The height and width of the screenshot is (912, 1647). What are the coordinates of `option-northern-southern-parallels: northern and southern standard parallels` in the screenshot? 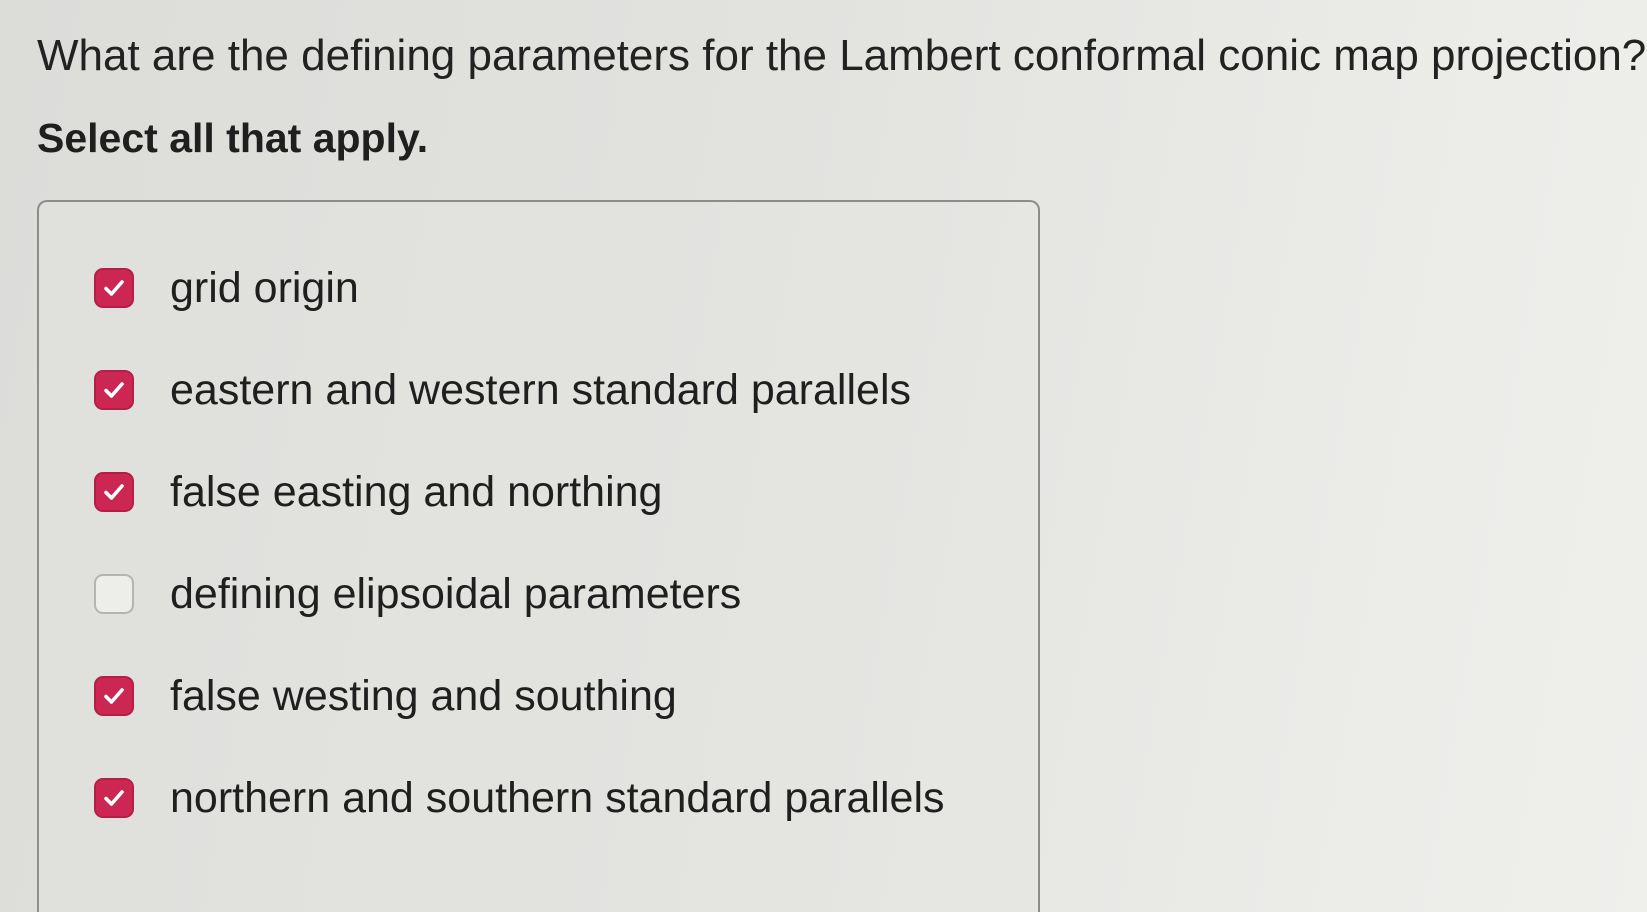 It's located at (519, 798).